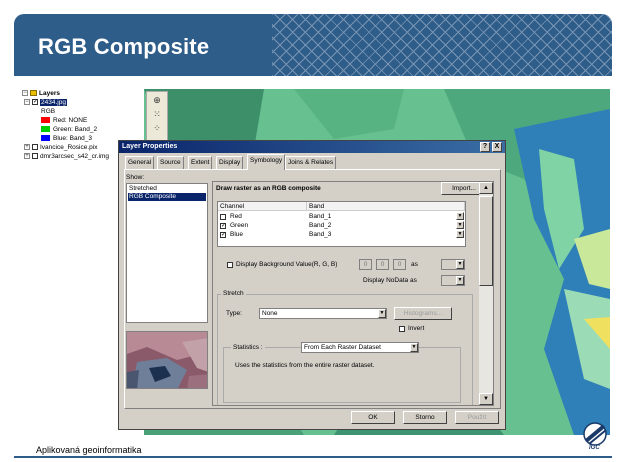  What do you see at coordinates (486, 241) in the screenshot?
I see `scrollbar-thumb` at bounding box center [486, 241].